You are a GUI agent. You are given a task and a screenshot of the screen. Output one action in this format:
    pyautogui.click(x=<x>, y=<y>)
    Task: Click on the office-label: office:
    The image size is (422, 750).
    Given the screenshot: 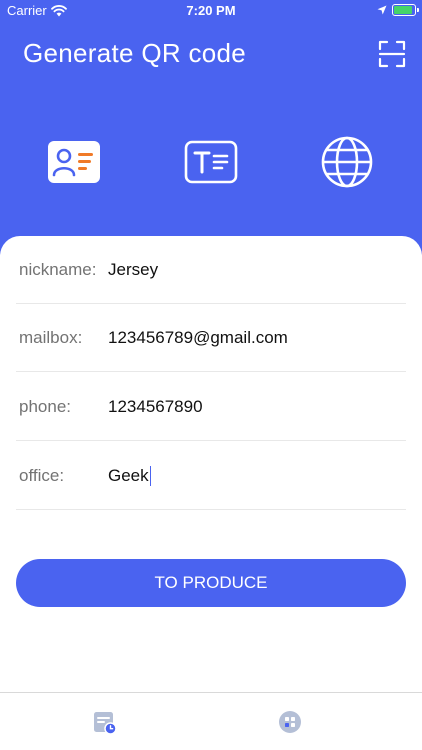 What is the action you would take?
    pyautogui.click(x=42, y=475)
    